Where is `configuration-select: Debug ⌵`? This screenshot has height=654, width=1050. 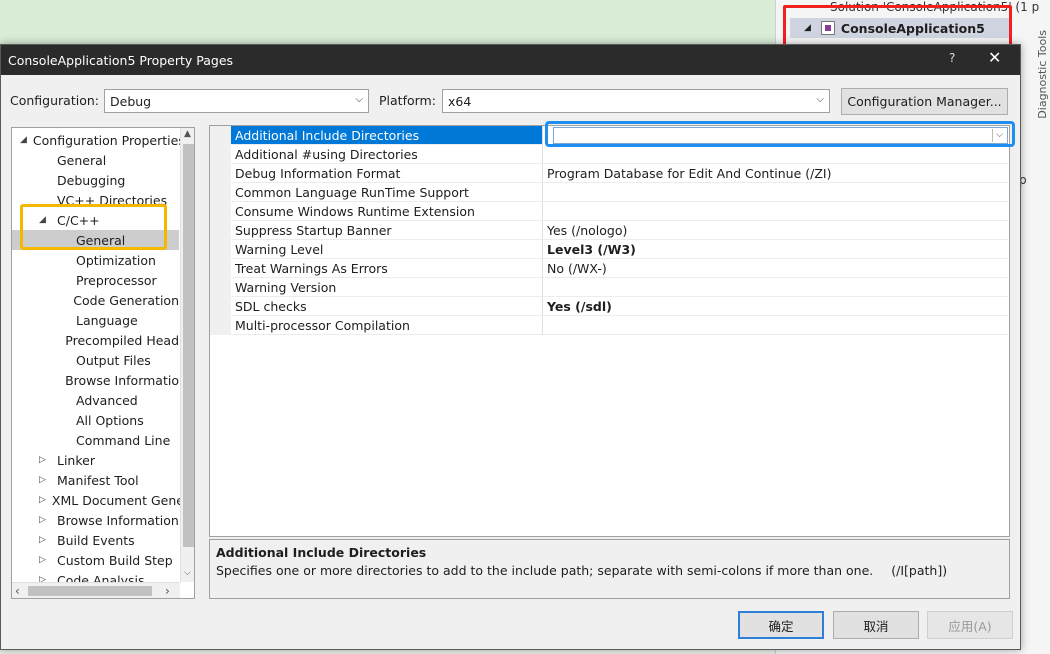 configuration-select: Debug ⌵ is located at coordinates (236, 101).